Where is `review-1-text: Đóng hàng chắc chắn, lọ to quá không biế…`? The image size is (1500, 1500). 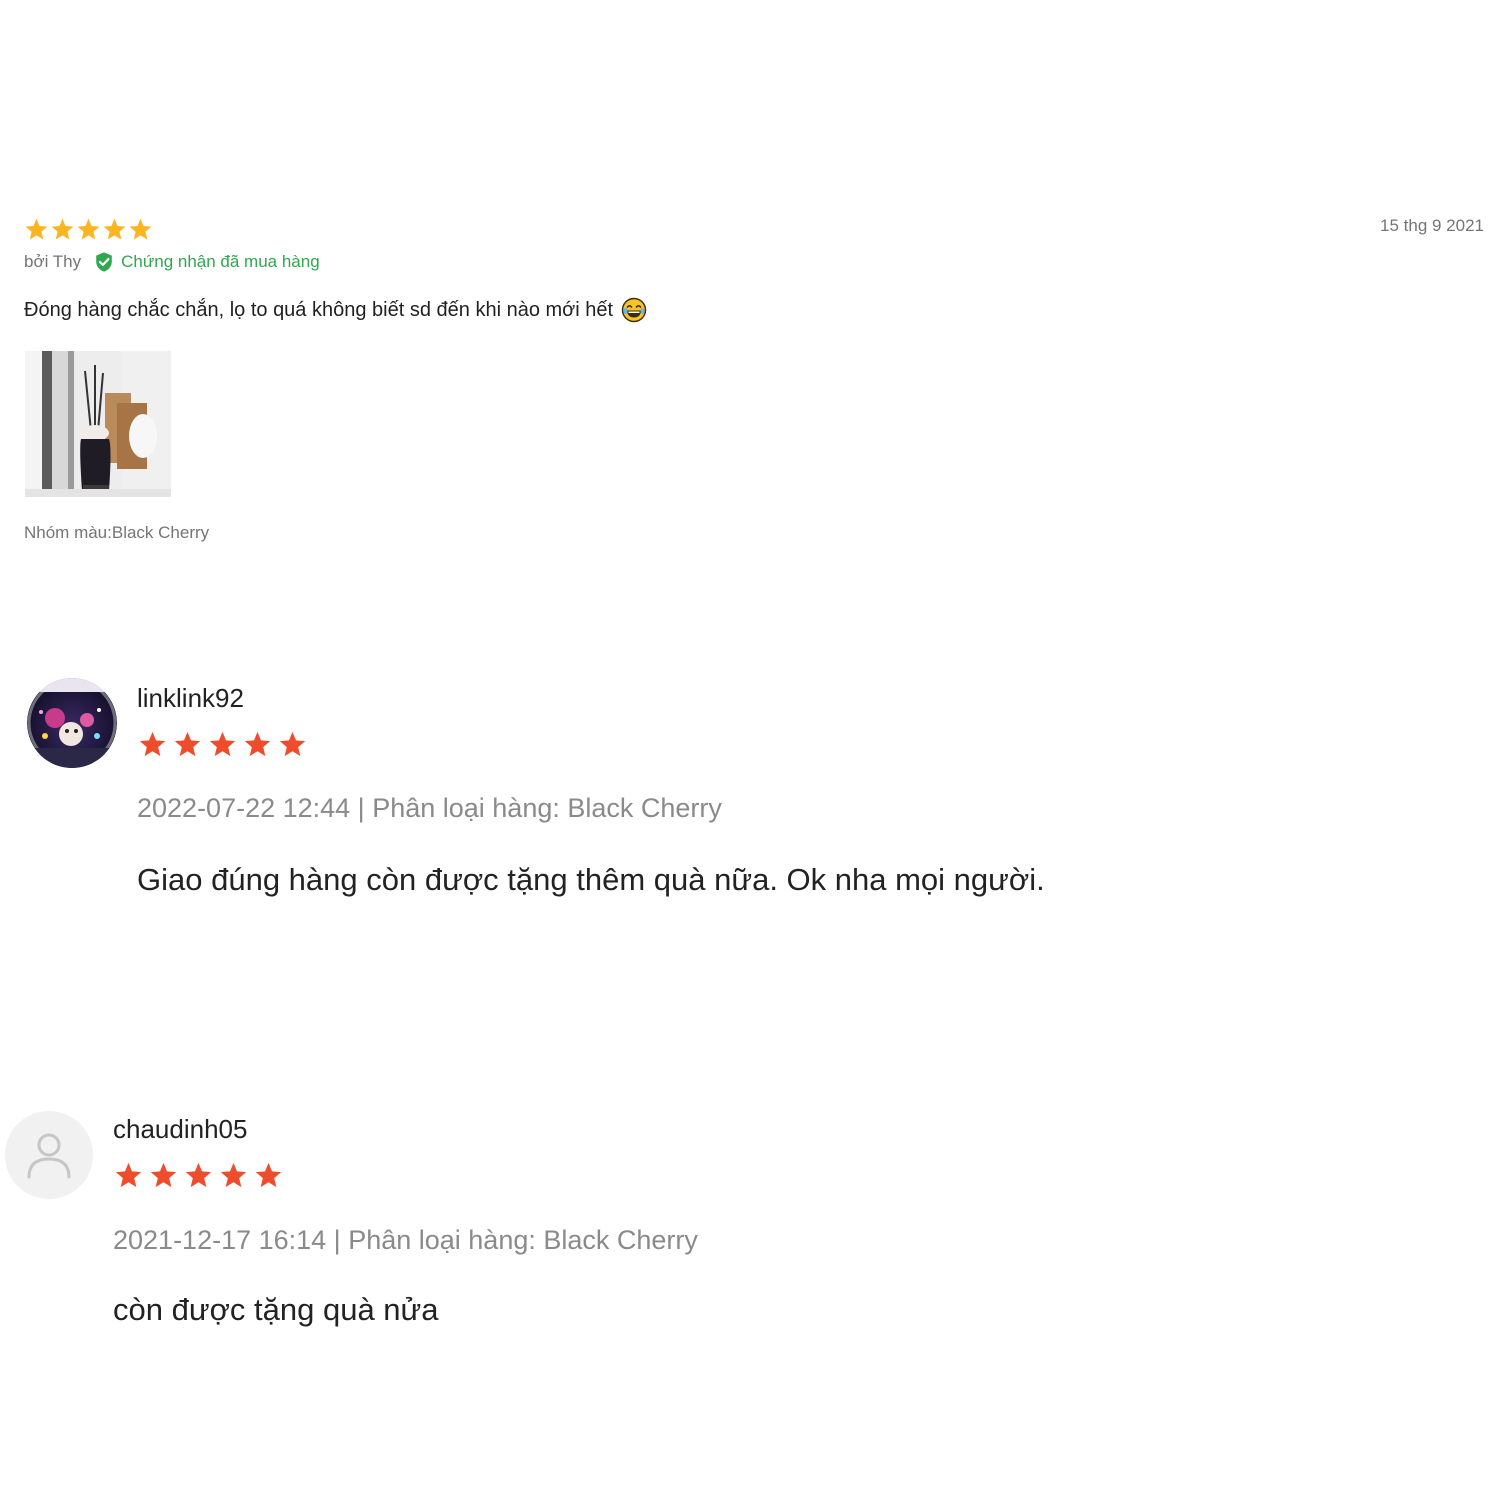 review-1-text: Đóng hàng chắc chắn, lọ to quá không biế… is located at coordinates (319, 309).